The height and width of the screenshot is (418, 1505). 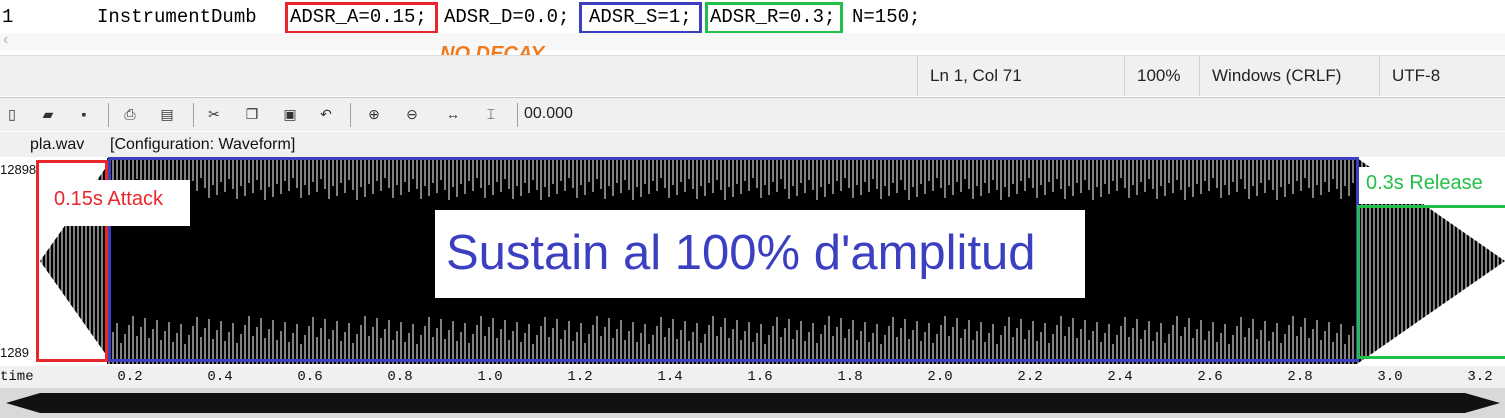 I want to click on zoom-in-icon: ⊕, so click(x=374, y=114).